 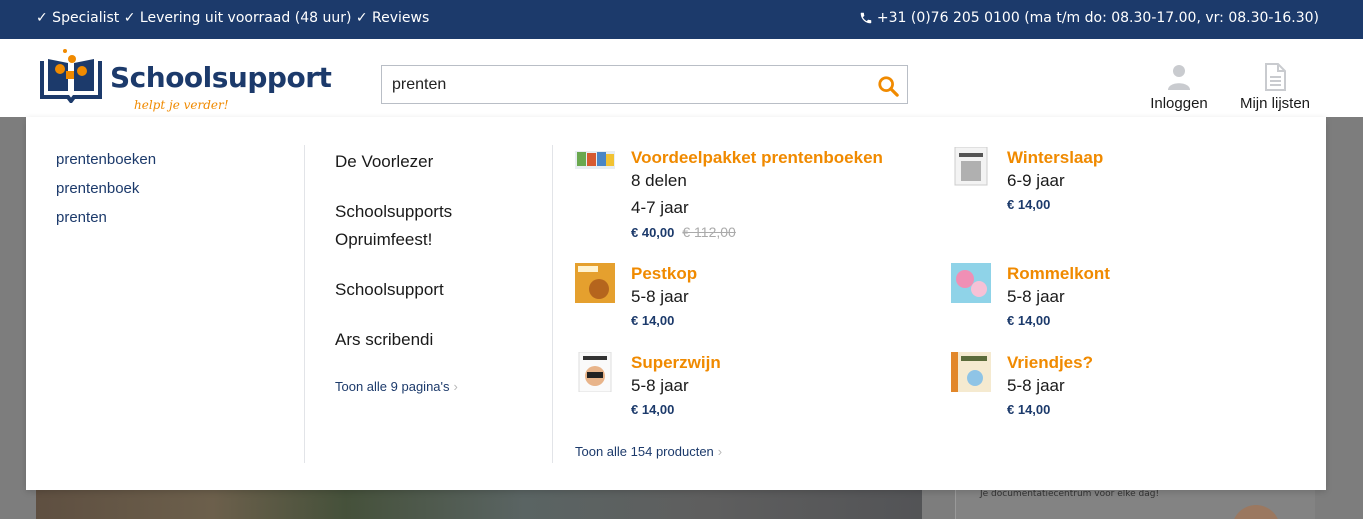 I want to click on product-result: Superzwijn 5-8 jaar € 14,00, so click(x=755, y=384).